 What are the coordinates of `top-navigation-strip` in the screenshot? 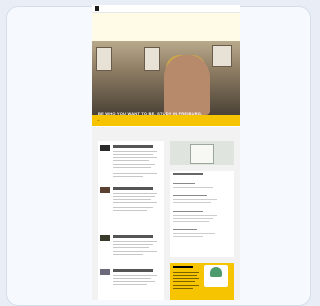 It's located at (166, 27).